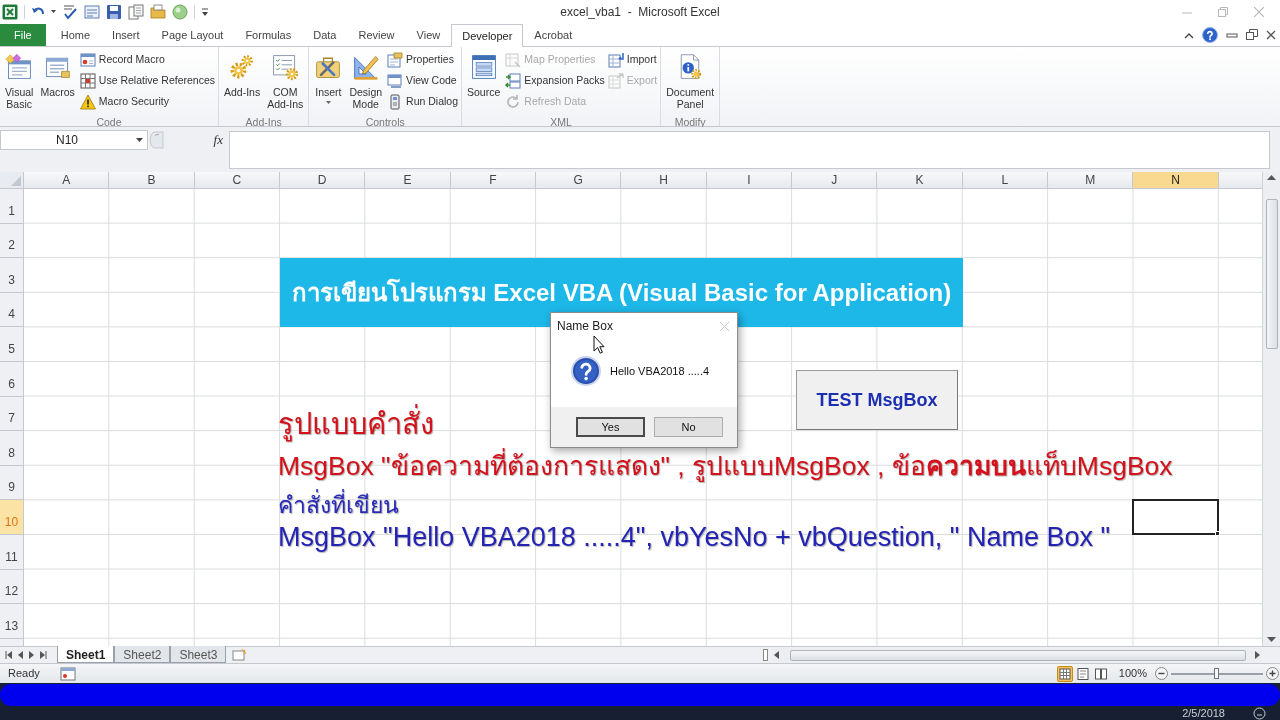  I want to click on dialog-button: No, so click(688, 427).